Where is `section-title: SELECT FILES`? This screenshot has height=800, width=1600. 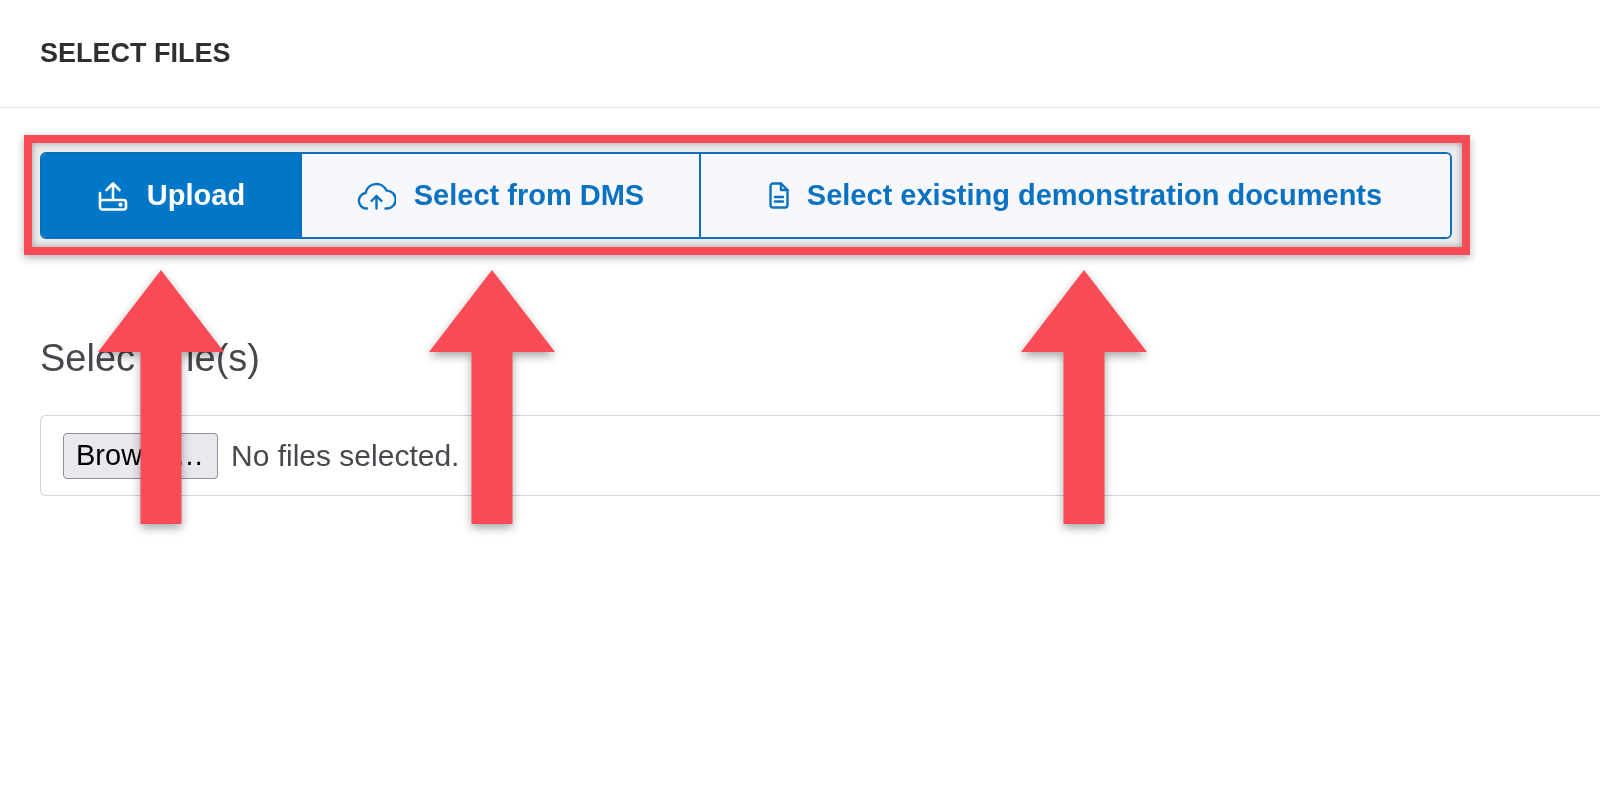 section-title: SELECT FILES is located at coordinates (135, 53).